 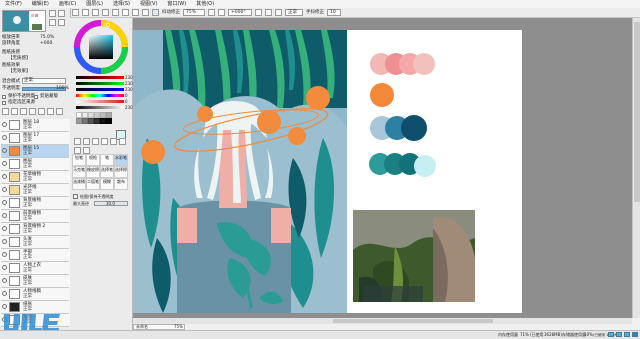 I want to click on tool-pencil: 铅笔, so click(x=79, y=160).